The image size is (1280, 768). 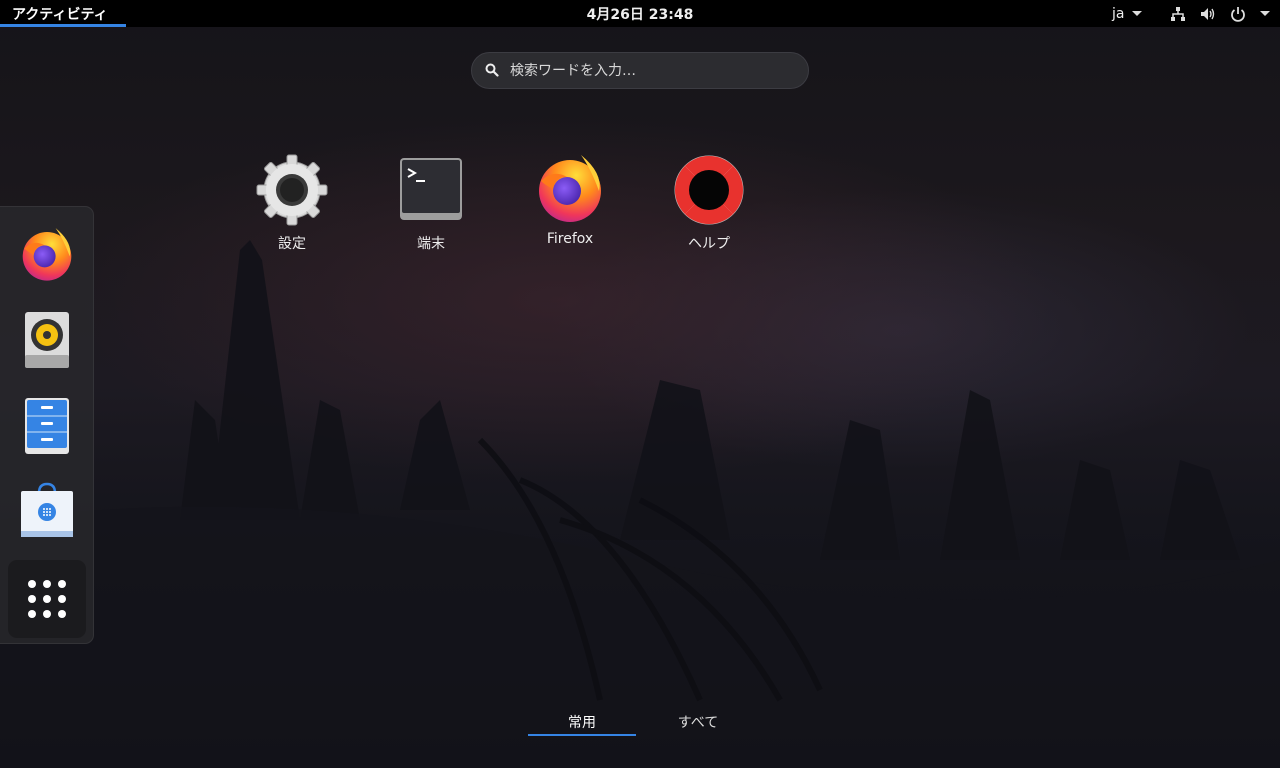 I want to click on network-icon, so click(x=1178, y=13).